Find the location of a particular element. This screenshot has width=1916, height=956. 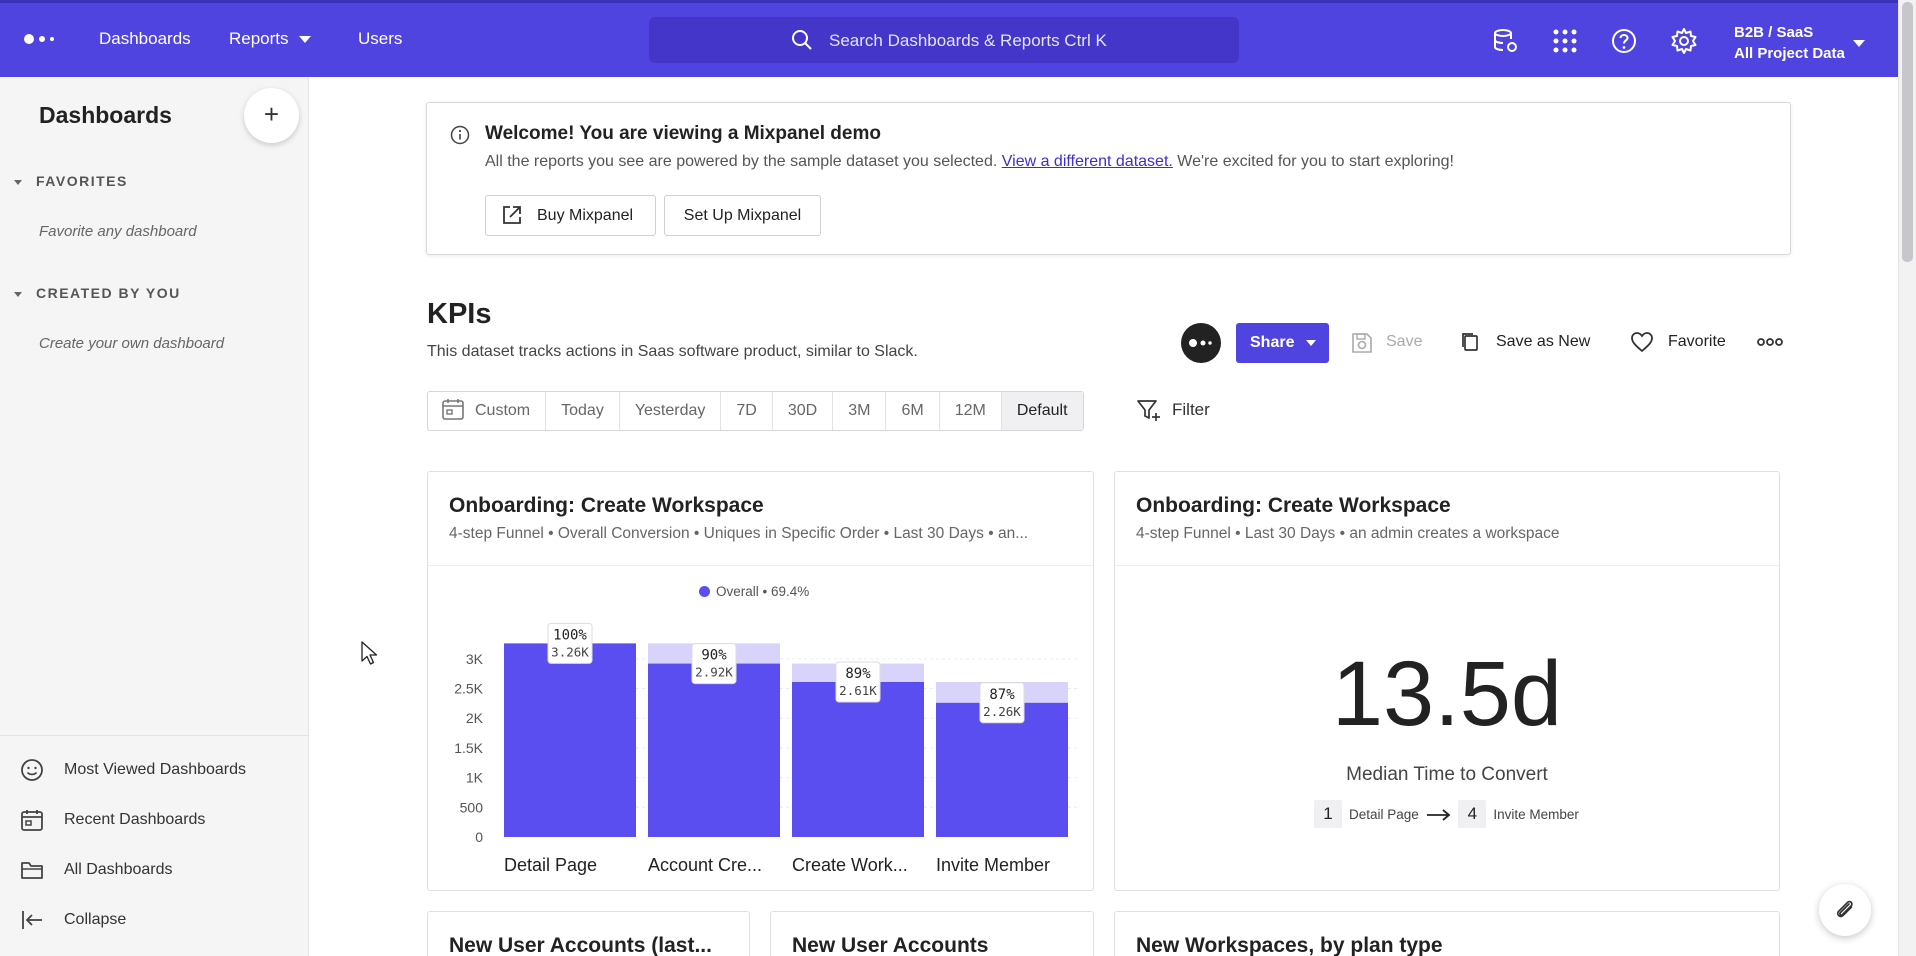

collapse-arrow-icon is located at coordinates (32, 920).